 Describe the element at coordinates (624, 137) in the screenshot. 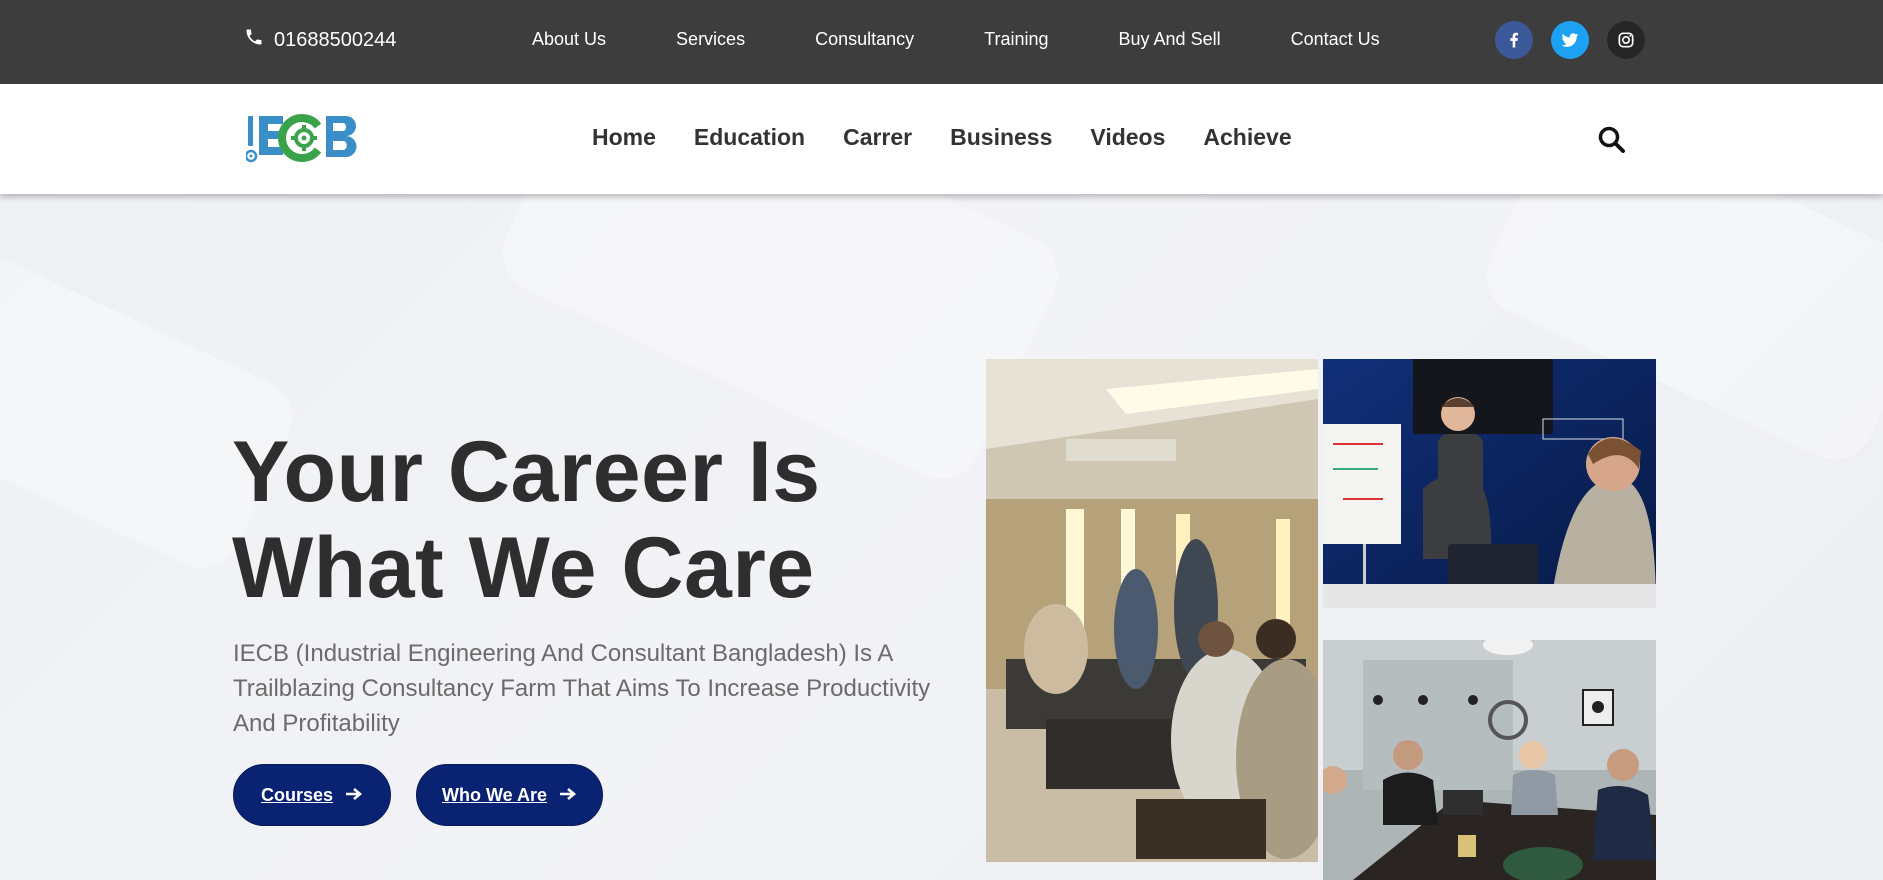

I see `nav-home: Home` at that location.